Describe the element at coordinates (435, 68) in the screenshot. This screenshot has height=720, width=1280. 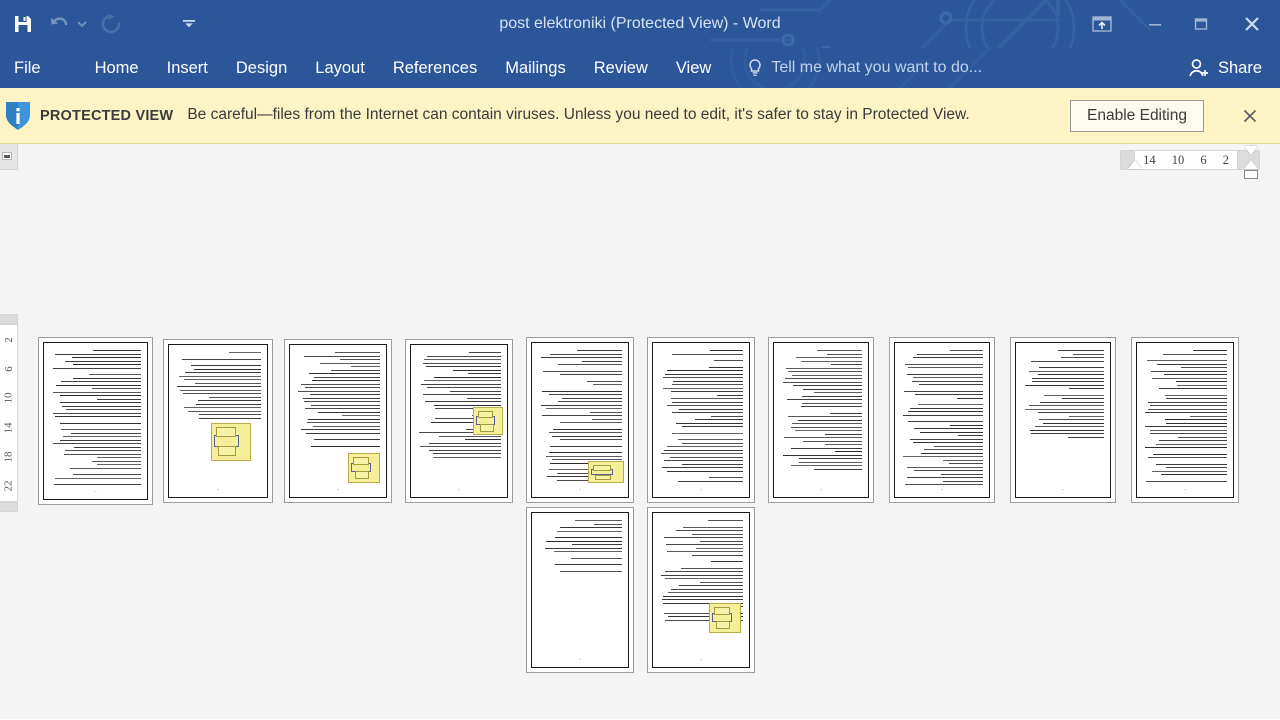
I see `tab-references: References` at that location.